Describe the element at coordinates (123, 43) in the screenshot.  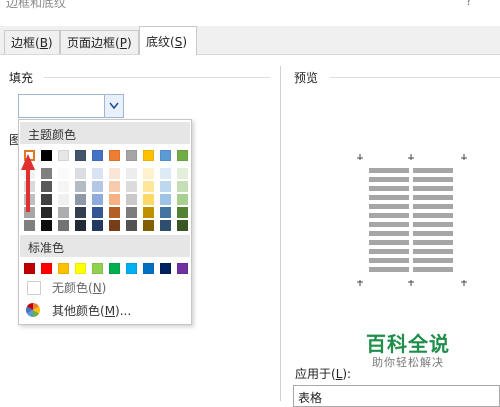
I see `tab-page-borders-accesskey: P` at that location.